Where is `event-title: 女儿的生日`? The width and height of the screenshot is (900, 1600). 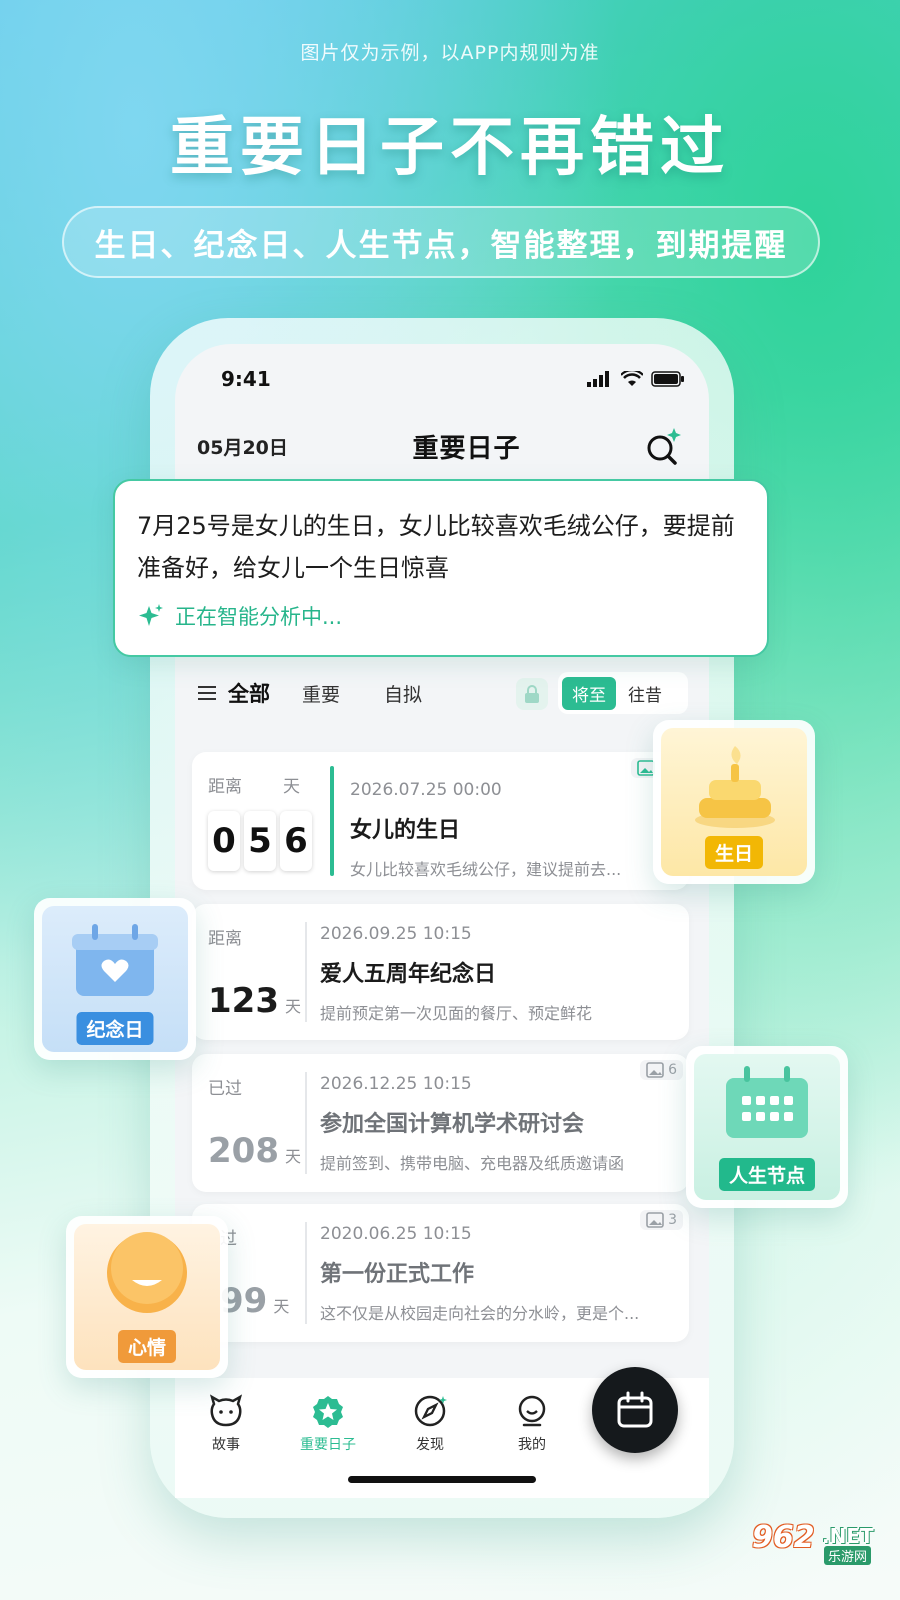
event-title: 女儿的生日 is located at coordinates (405, 830).